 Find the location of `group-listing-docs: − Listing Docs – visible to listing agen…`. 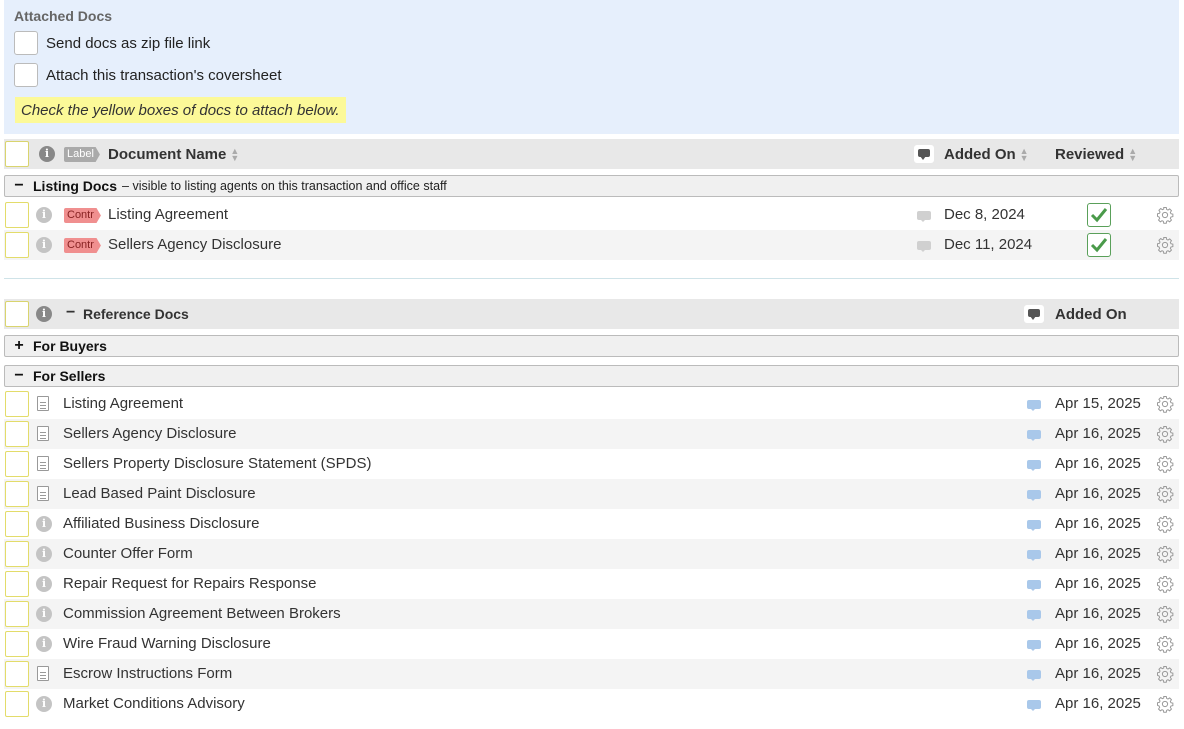

group-listing-docs: − Listing Docs – visible to listing agen… is located at coordinates (591, 186).